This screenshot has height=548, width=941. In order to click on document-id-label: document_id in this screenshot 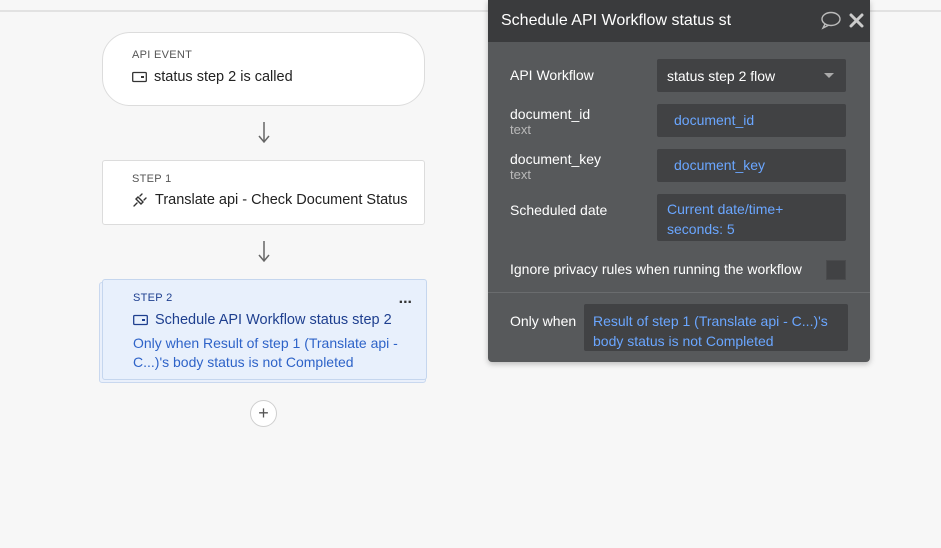, I will do `click(550, 114)`.